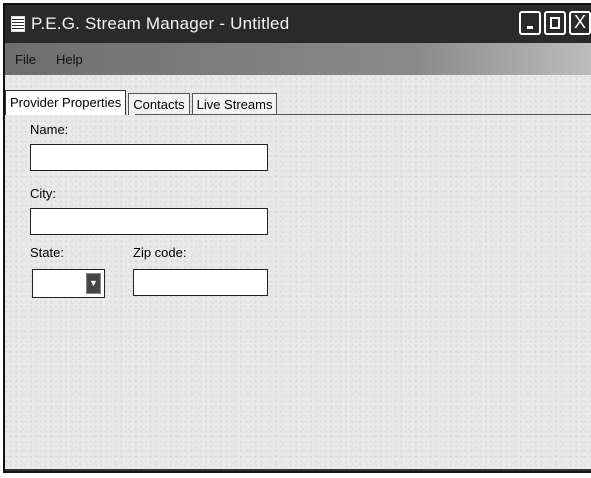 This screenshot has width=591, height=478. I want to click on close-button: X, so click(580, 23).